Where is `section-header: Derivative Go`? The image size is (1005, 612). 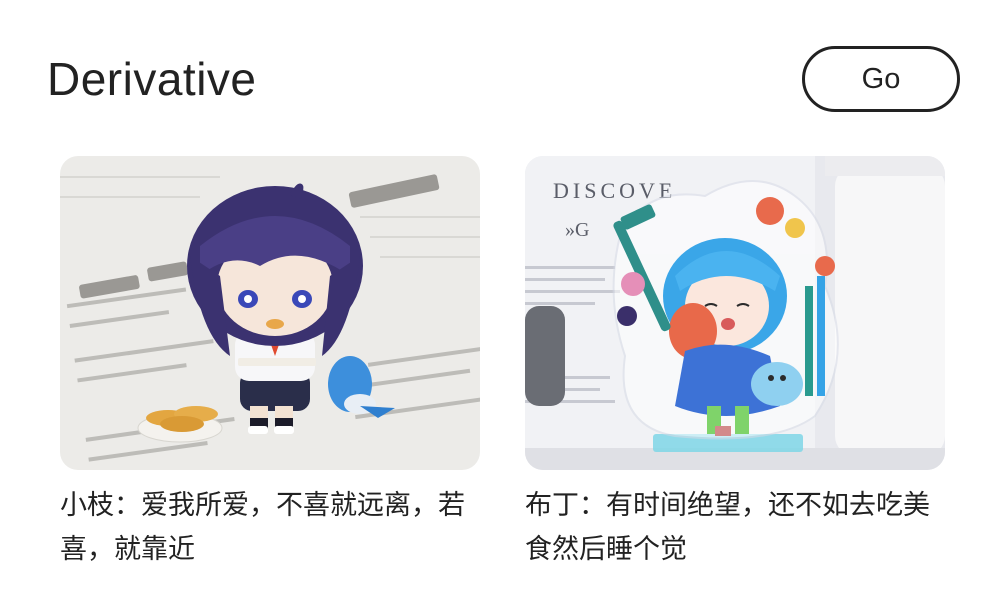
section-header: Derivative Go is located at coordinates (504, 82).